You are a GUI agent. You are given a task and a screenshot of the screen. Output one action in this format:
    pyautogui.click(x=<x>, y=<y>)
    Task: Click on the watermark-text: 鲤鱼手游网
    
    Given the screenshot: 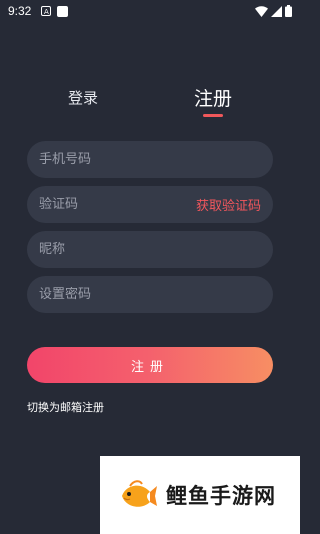 What is the action you would take?
    pyautogui.click(x=221, y=496)
    